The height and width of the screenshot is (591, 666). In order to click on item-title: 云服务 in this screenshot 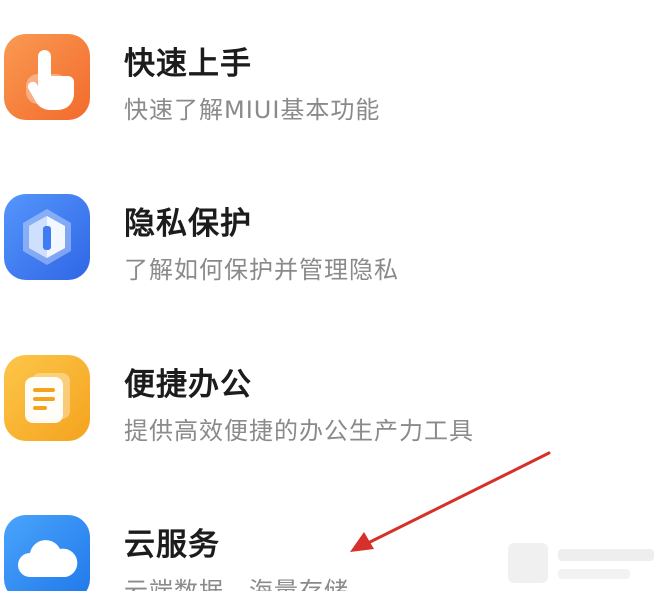, I will do `click(172, 545)`.